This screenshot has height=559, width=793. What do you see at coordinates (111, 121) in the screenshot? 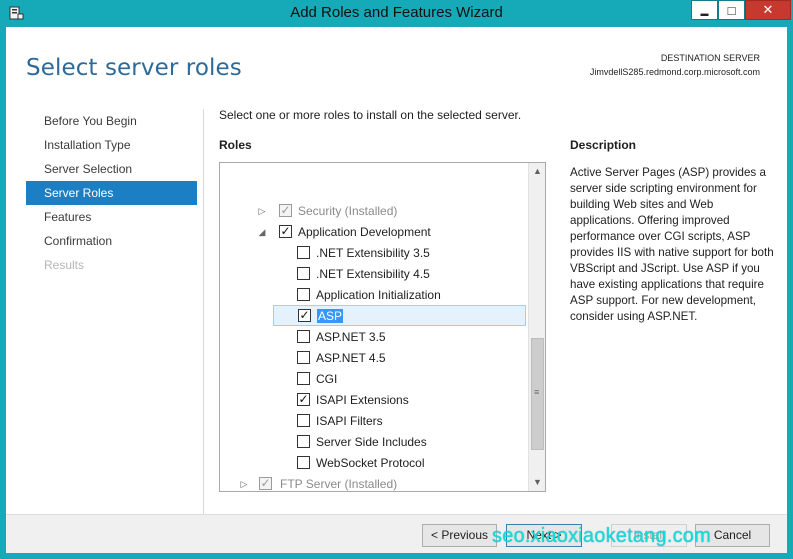
I see `nav-item-before-you-begin: Before You Begin` at bounding box center [111, 121].